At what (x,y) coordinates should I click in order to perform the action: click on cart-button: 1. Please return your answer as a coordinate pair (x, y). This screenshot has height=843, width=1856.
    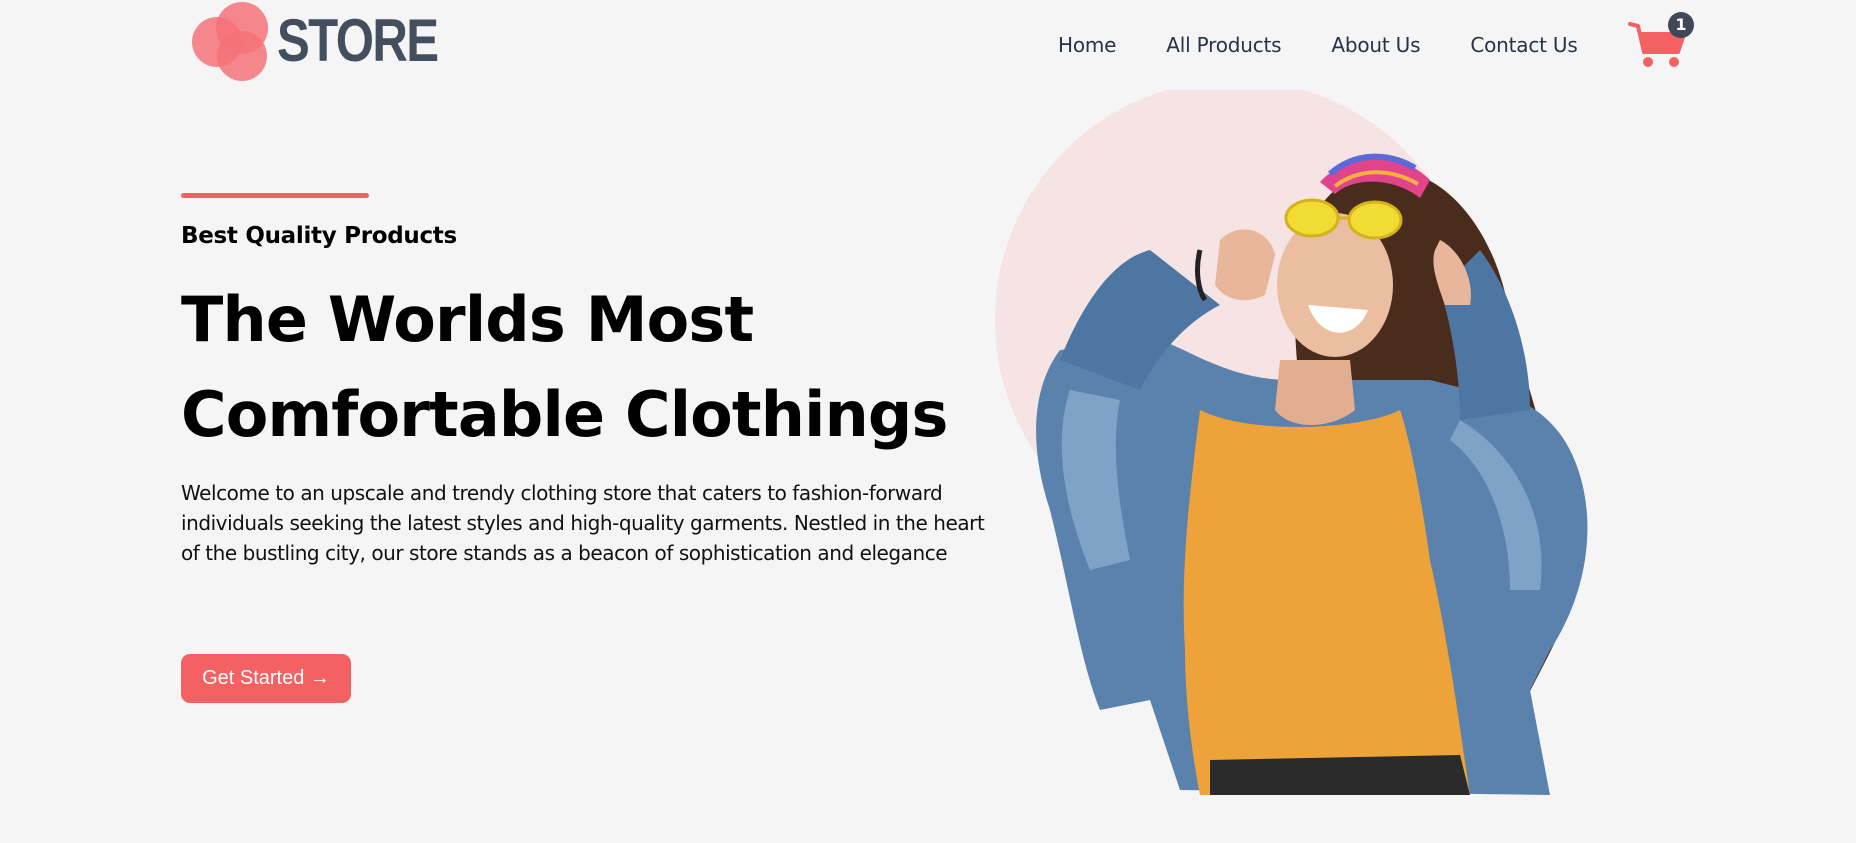
    Looking at the image, I should click on (1662, 40).